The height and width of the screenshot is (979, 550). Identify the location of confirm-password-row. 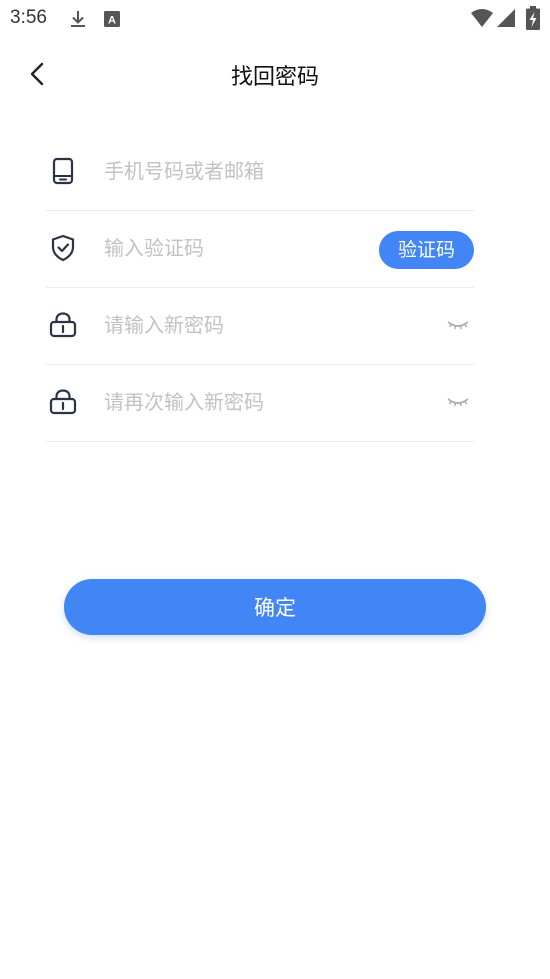
(260, 403).